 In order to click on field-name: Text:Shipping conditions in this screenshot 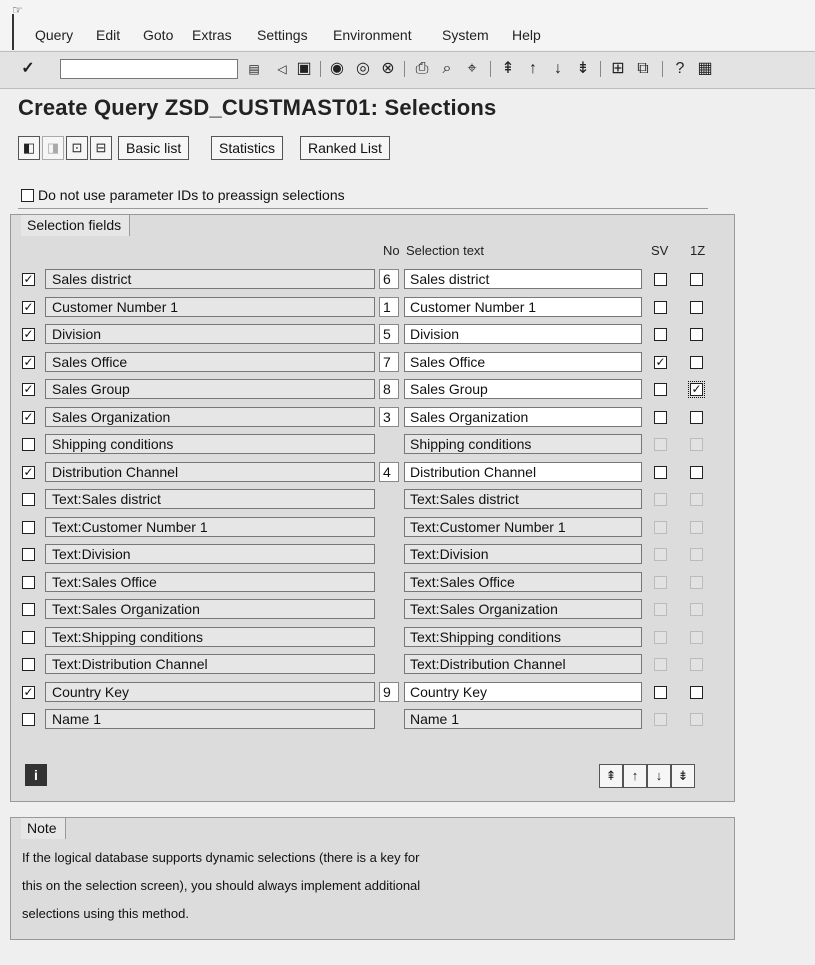, I will do `click(210, 637)`.